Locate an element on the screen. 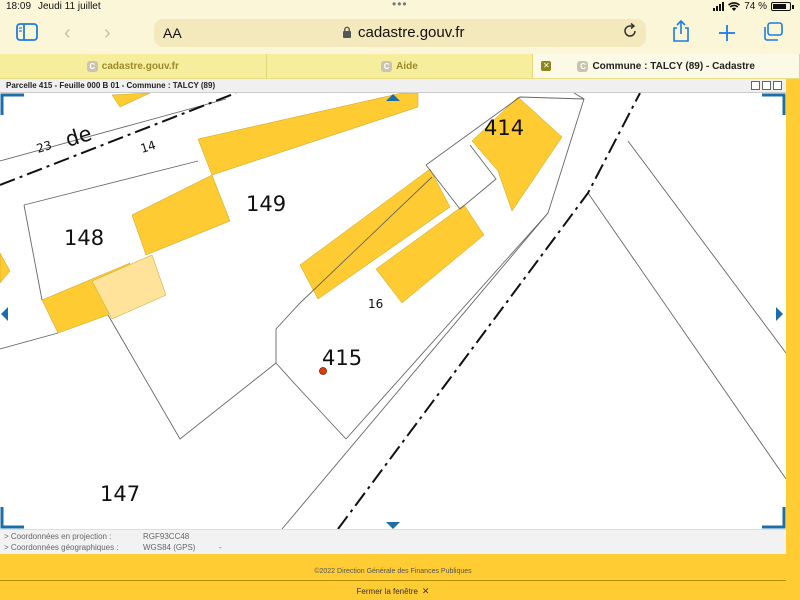 This screenshot has height=600, width=800. parcel-number-label: 148 is located at coordinates (84, 238).